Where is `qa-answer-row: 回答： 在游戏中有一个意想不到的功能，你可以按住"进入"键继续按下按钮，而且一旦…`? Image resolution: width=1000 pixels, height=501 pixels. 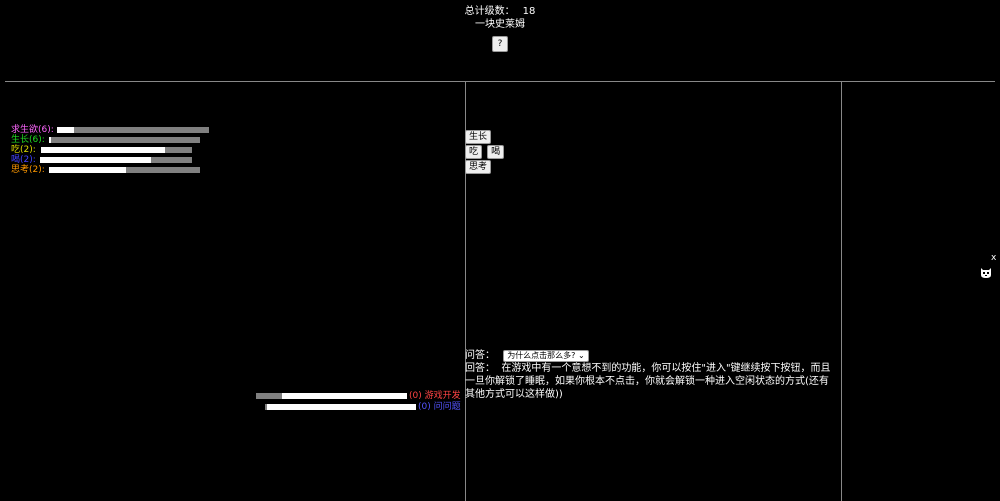
qa-answer-row: 回答： 在游戏中有一个意想不到的功能，你可以按住"进入"键继续按下按钮，而且一旦… is located at coordinates (650, 381).